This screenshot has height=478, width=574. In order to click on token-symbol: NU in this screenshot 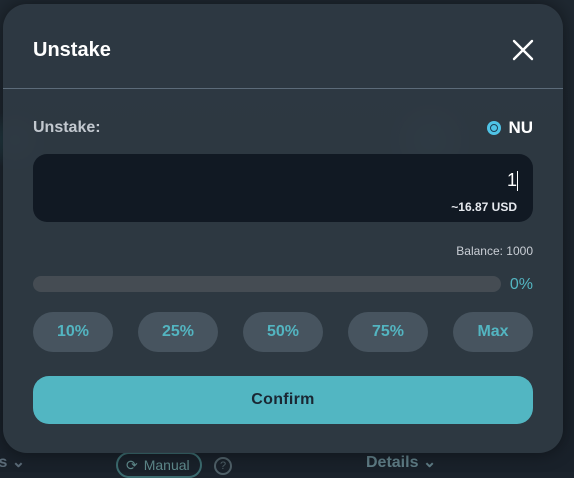, I will do `click(520, 127)`.